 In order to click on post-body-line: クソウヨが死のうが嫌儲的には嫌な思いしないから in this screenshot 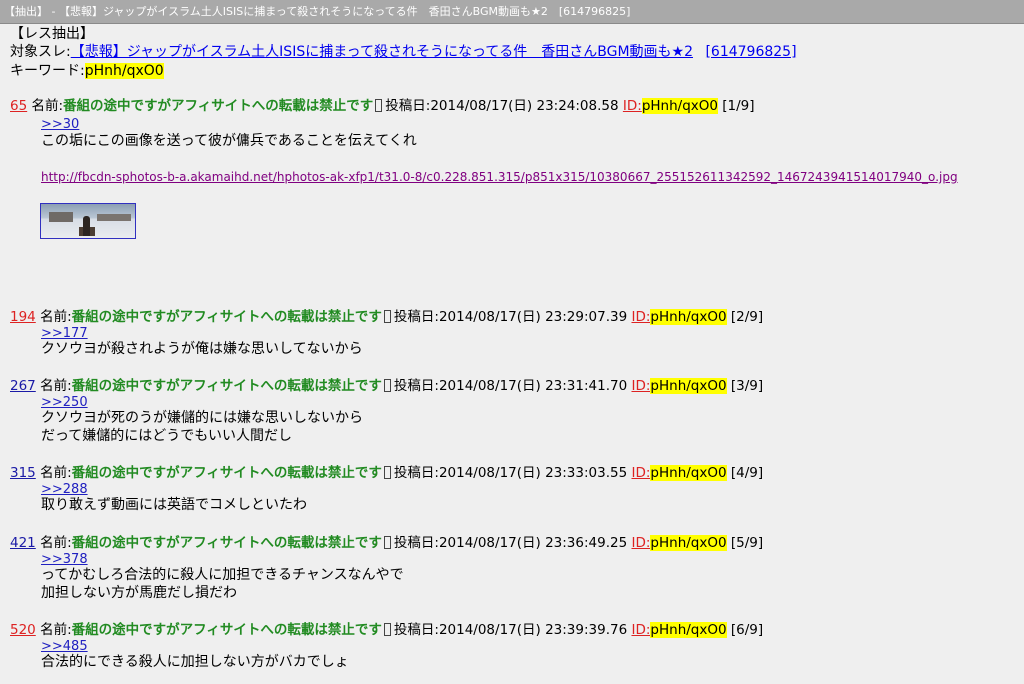, I will do `click(202, 418)`.